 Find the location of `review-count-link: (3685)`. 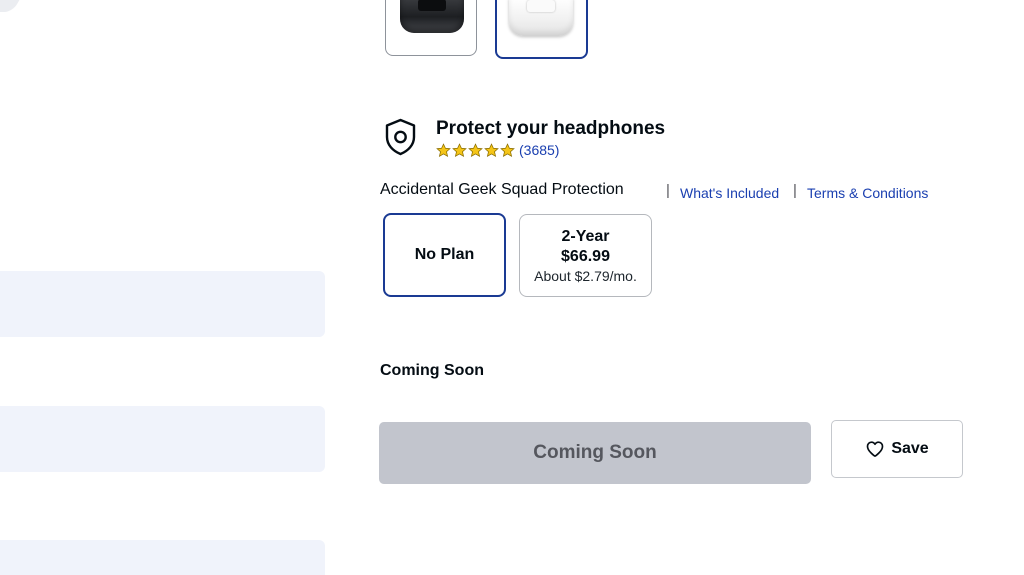

review-count-link: (3685) is located at coordinates (539, 150).